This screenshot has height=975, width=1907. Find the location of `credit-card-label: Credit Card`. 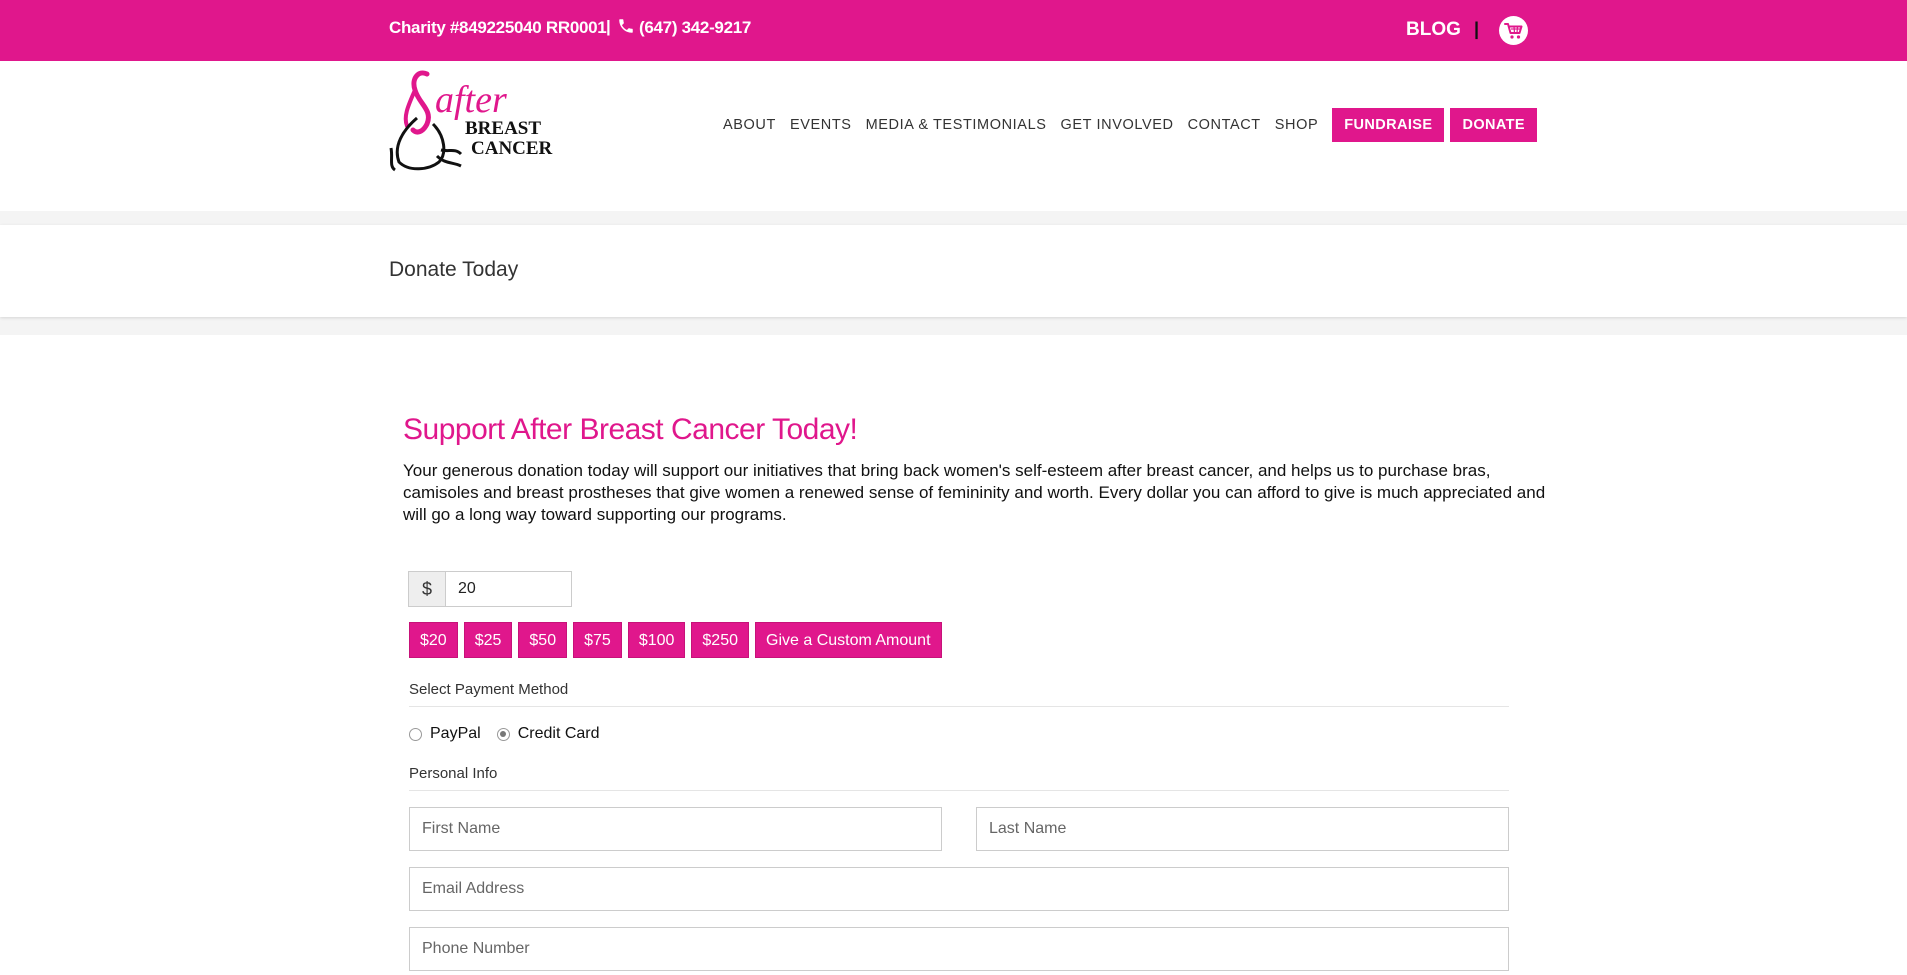

credit-card-label: Credit Card is located at coordinates (559, 734).